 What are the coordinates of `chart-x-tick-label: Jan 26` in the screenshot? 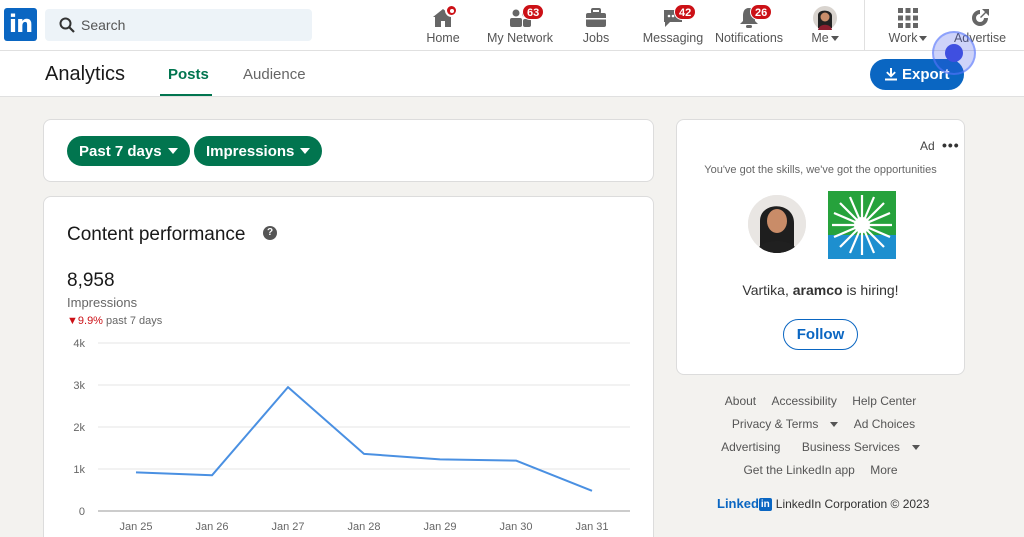 It's located at (211, 527).